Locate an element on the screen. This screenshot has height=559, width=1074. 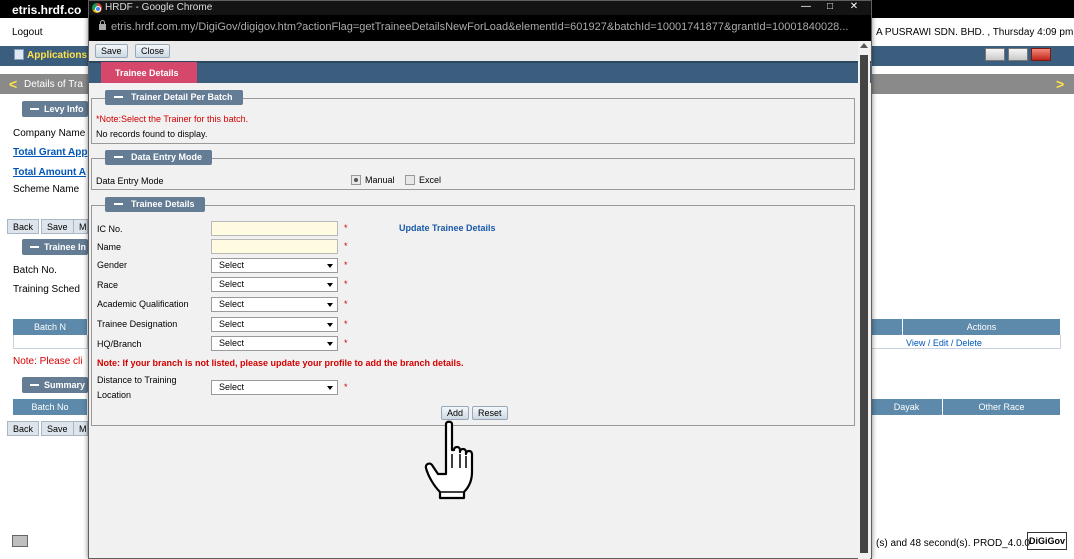
scroll-thumb is located at coordinates (864, 304).